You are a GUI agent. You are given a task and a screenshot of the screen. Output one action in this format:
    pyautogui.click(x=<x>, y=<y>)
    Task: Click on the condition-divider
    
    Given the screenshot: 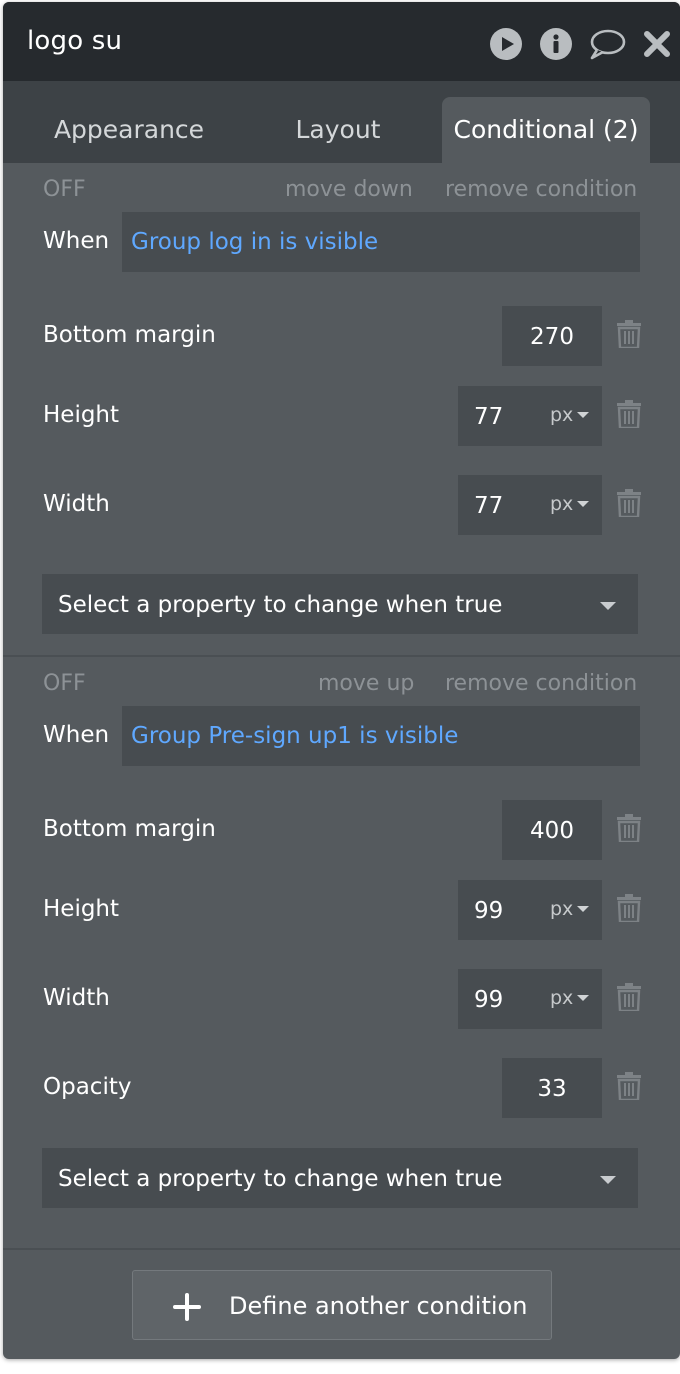 What is the action you would take?
    pyautogui.click(x=341, y=656)
    